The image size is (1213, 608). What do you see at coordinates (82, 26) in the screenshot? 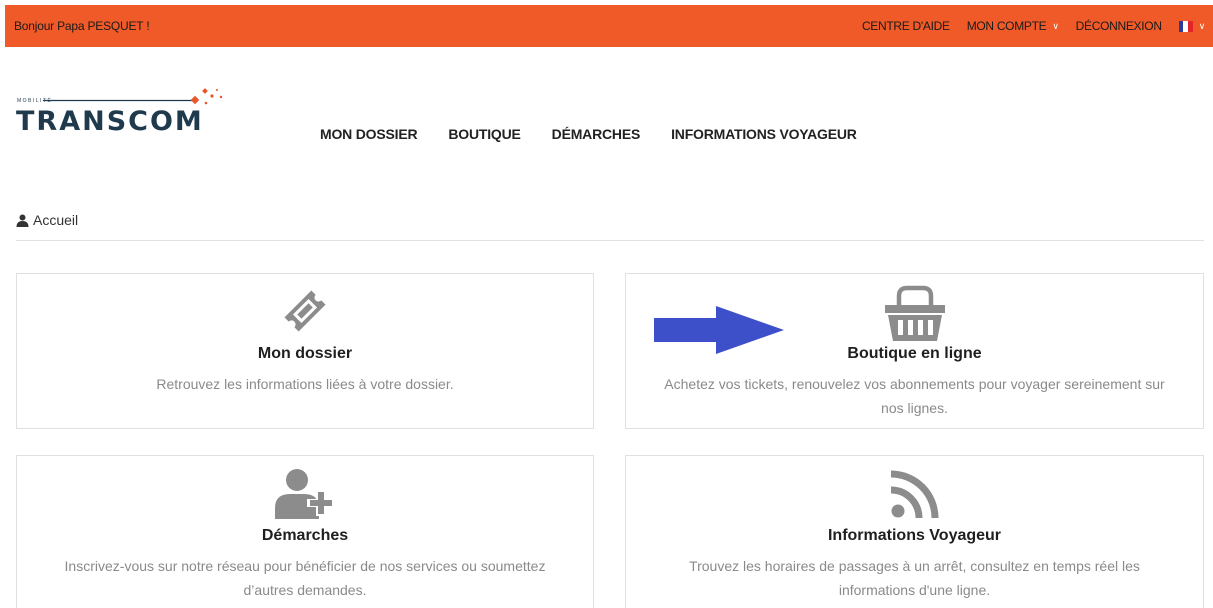
I see `greeting-text: Bonjour Papa PESQUET !` at bounding box center [82, 26].